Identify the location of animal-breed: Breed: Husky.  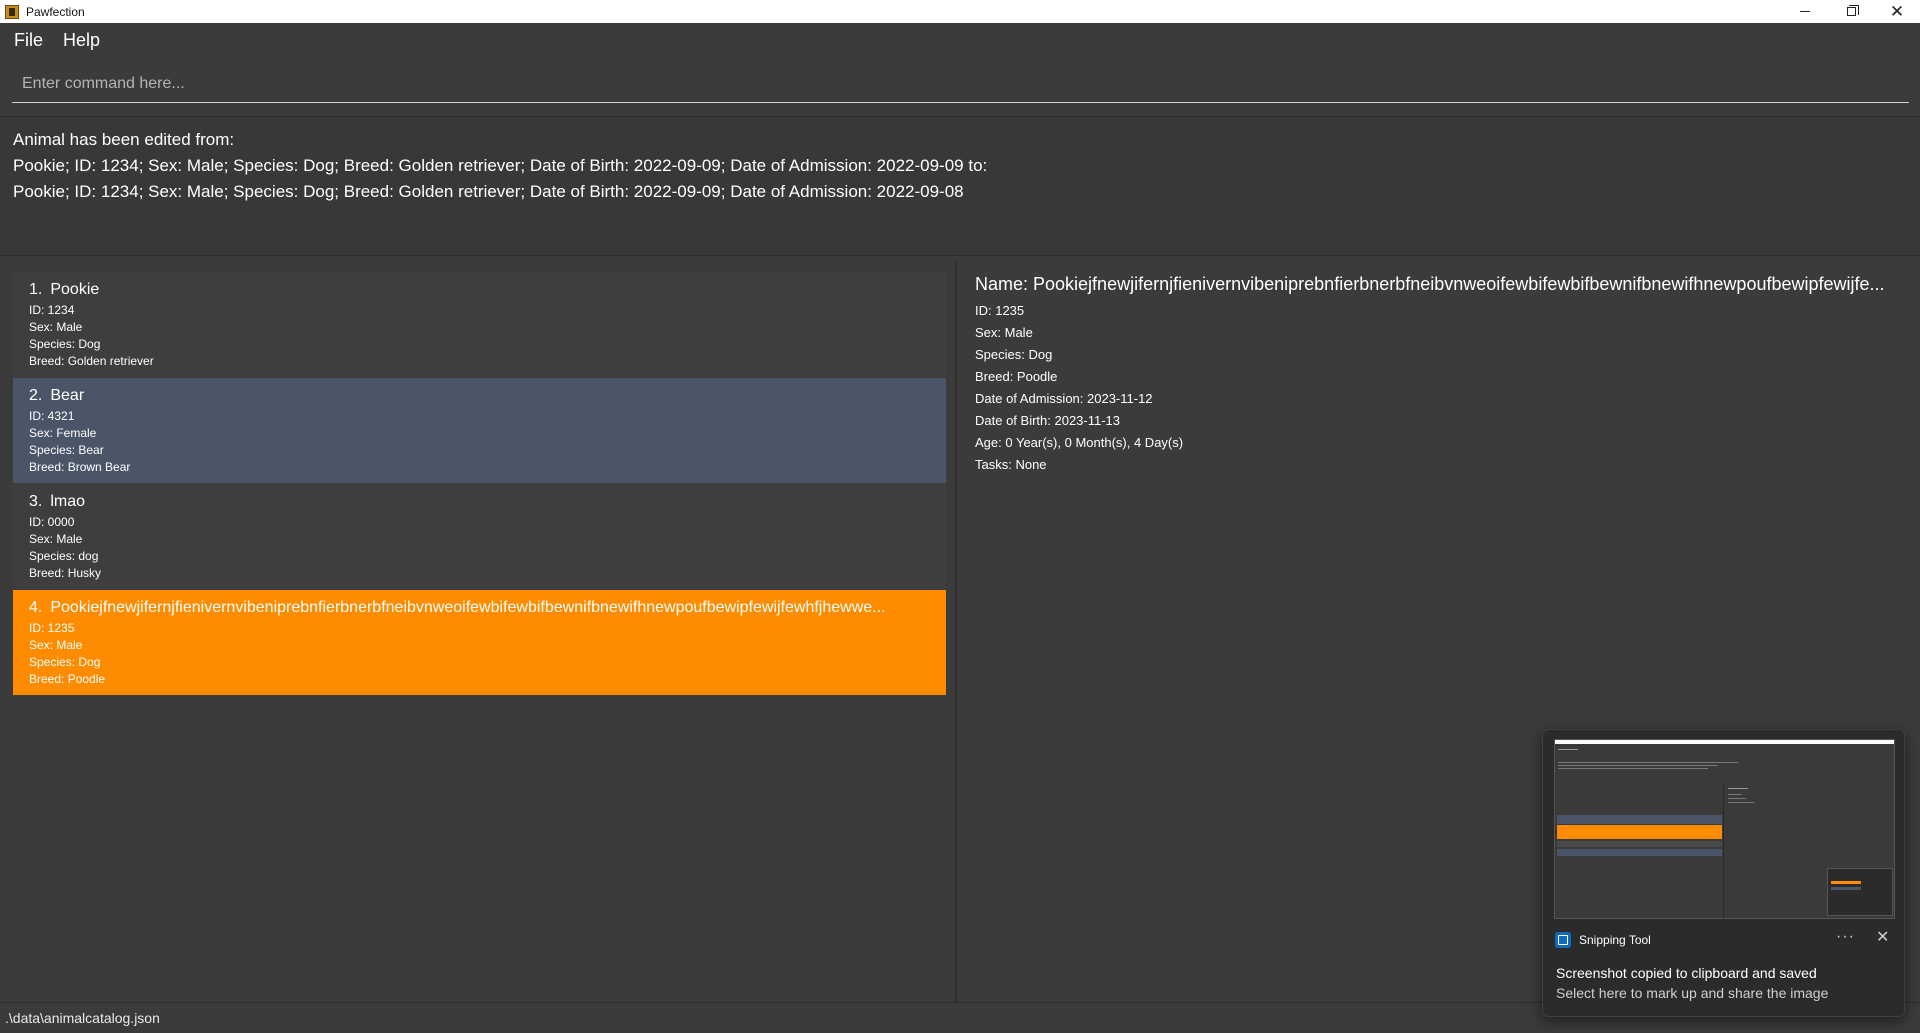
(65, 573).